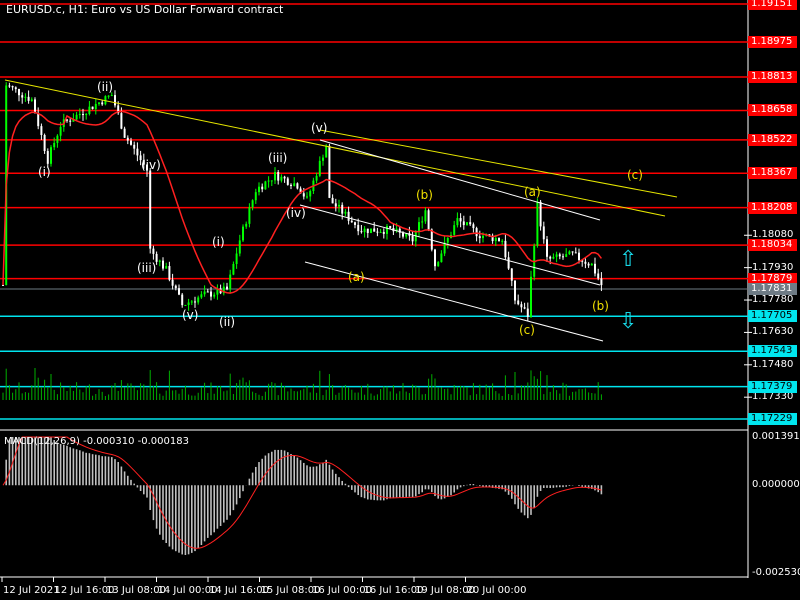 The width and height of the screenshot is (800, 600). Describe the element at coordinates (772, 245) in the screenshot. I see `red-level-label: 1.18034` at that location.